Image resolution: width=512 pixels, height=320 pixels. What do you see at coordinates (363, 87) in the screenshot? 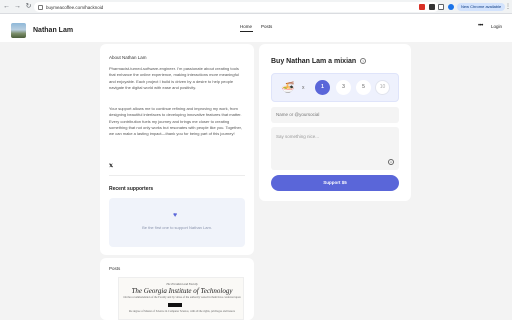
I see `quantity-option-5: 5` at bounding box center [363, 87].